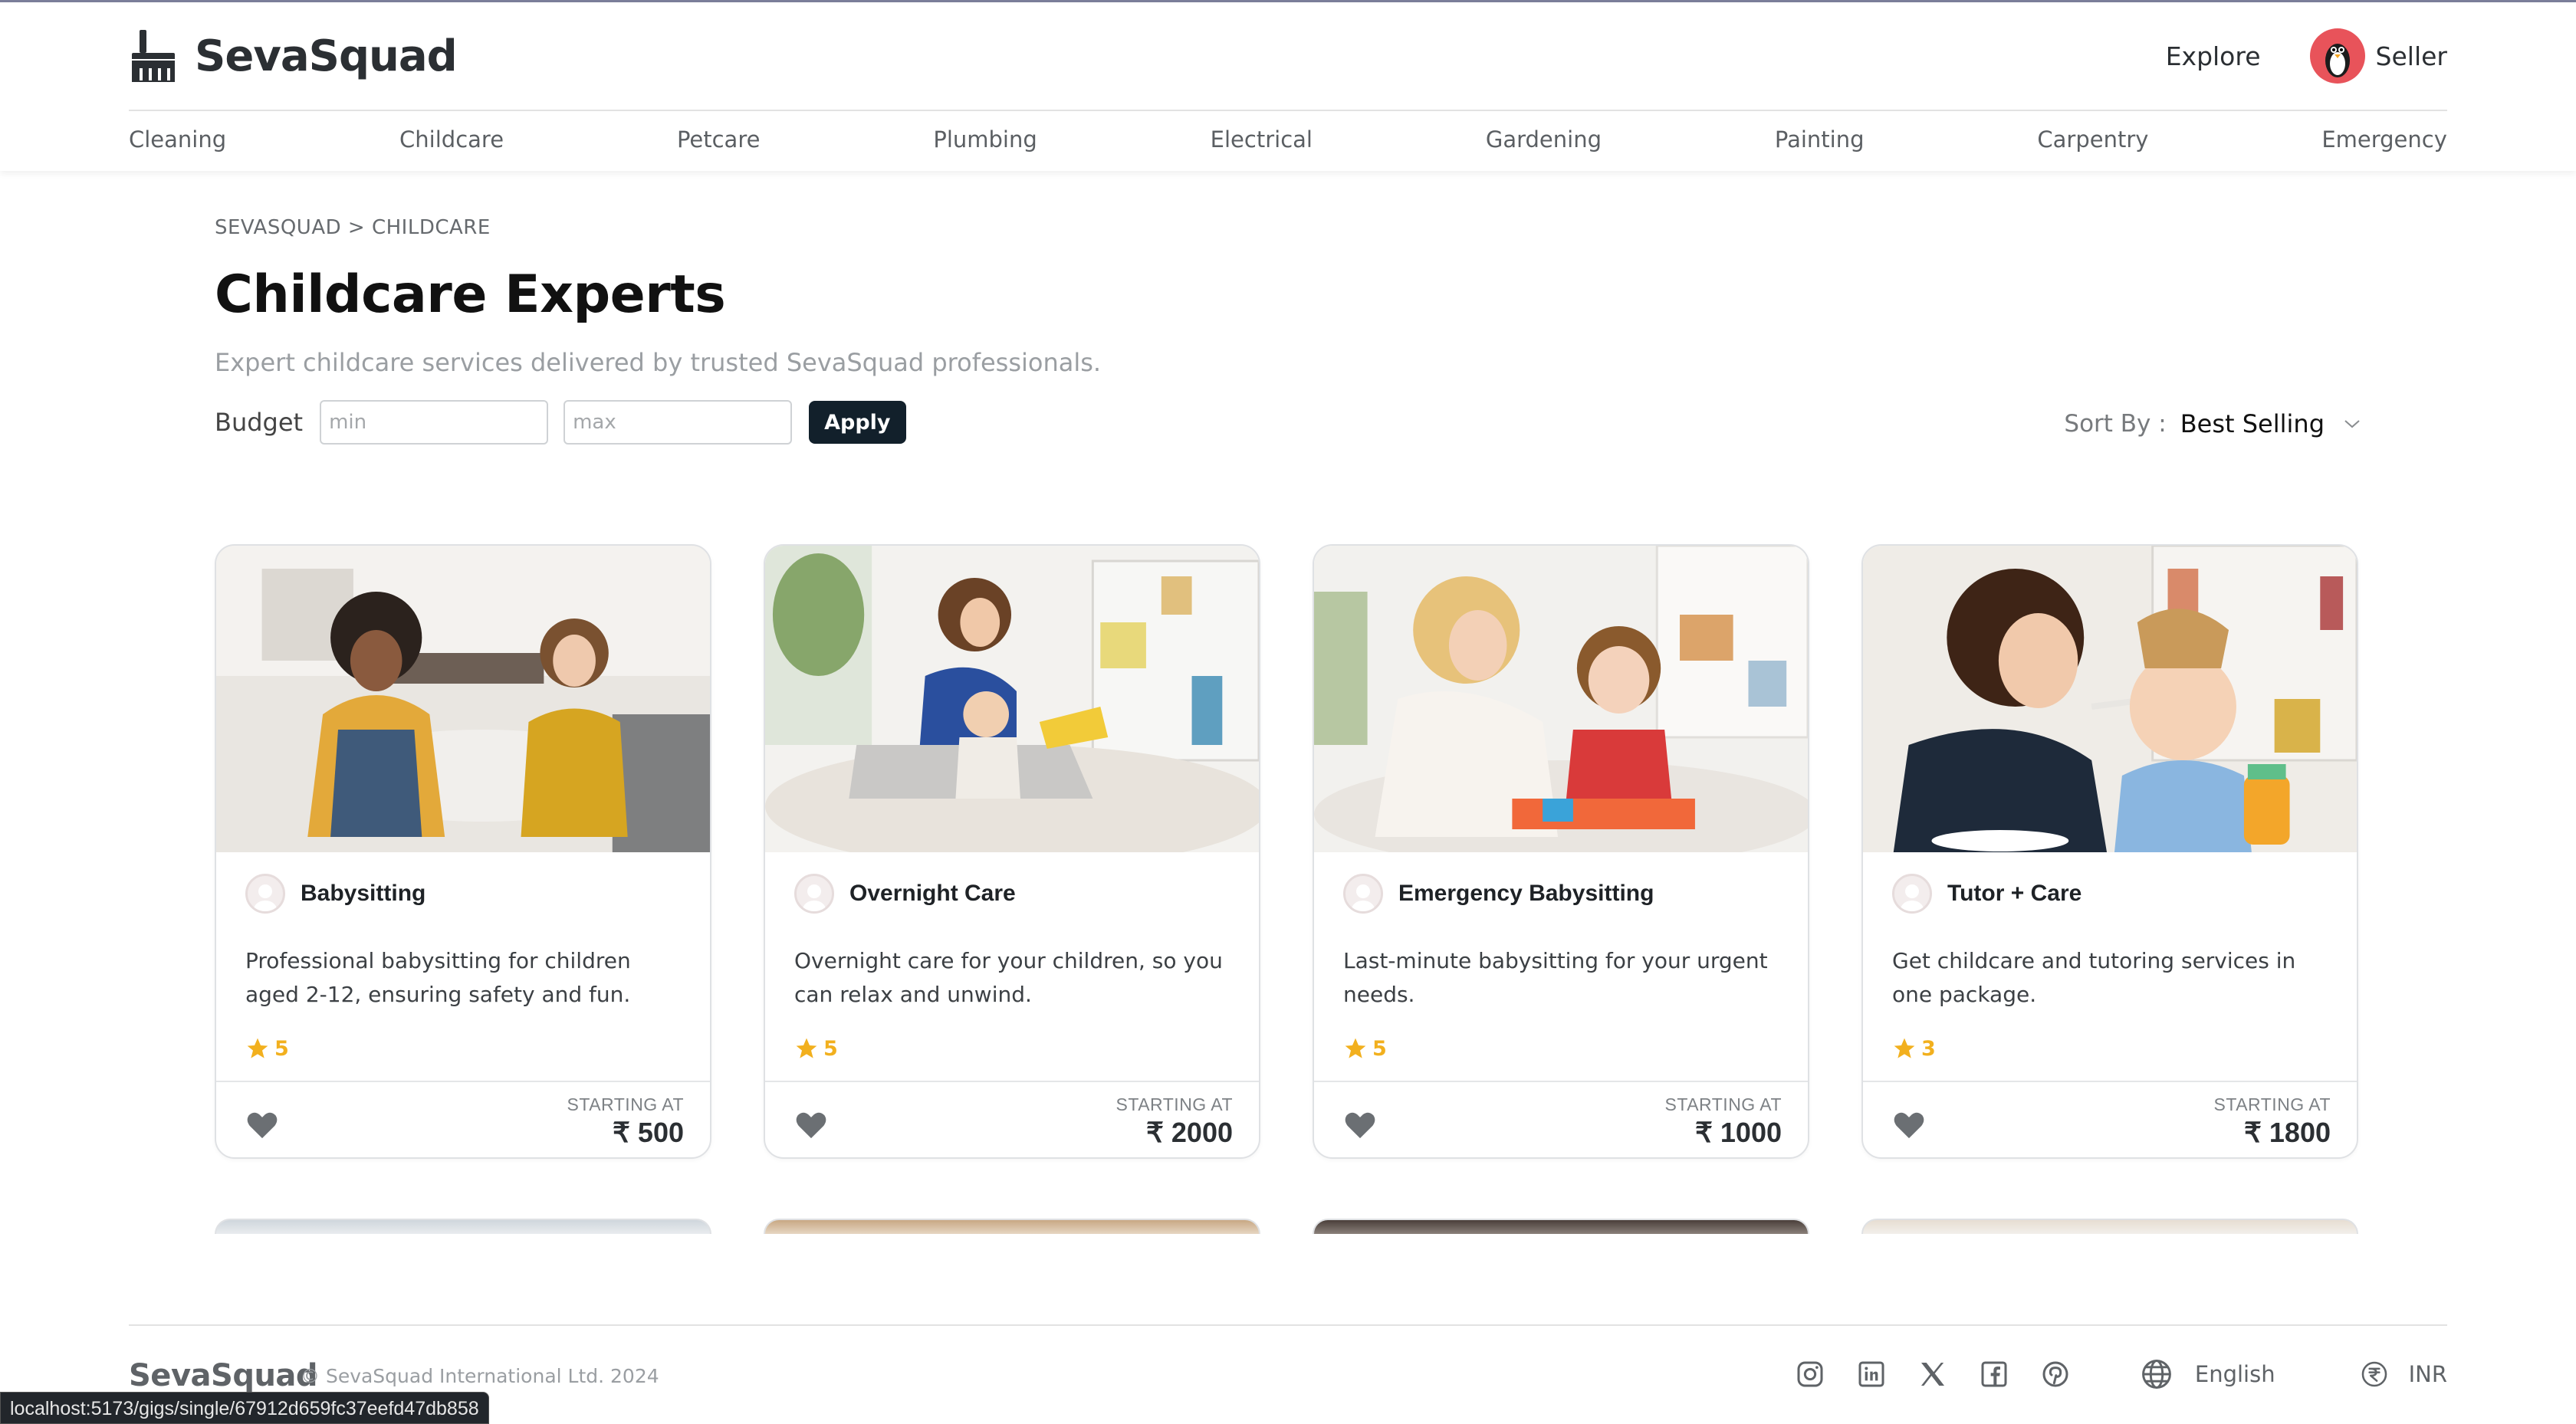 The height and width of the screenshot is (1424, 2576). Describe the element at coordinates (933, 894) in the screenshot. I see `gig-seller-name: Overnight Care` at that location.